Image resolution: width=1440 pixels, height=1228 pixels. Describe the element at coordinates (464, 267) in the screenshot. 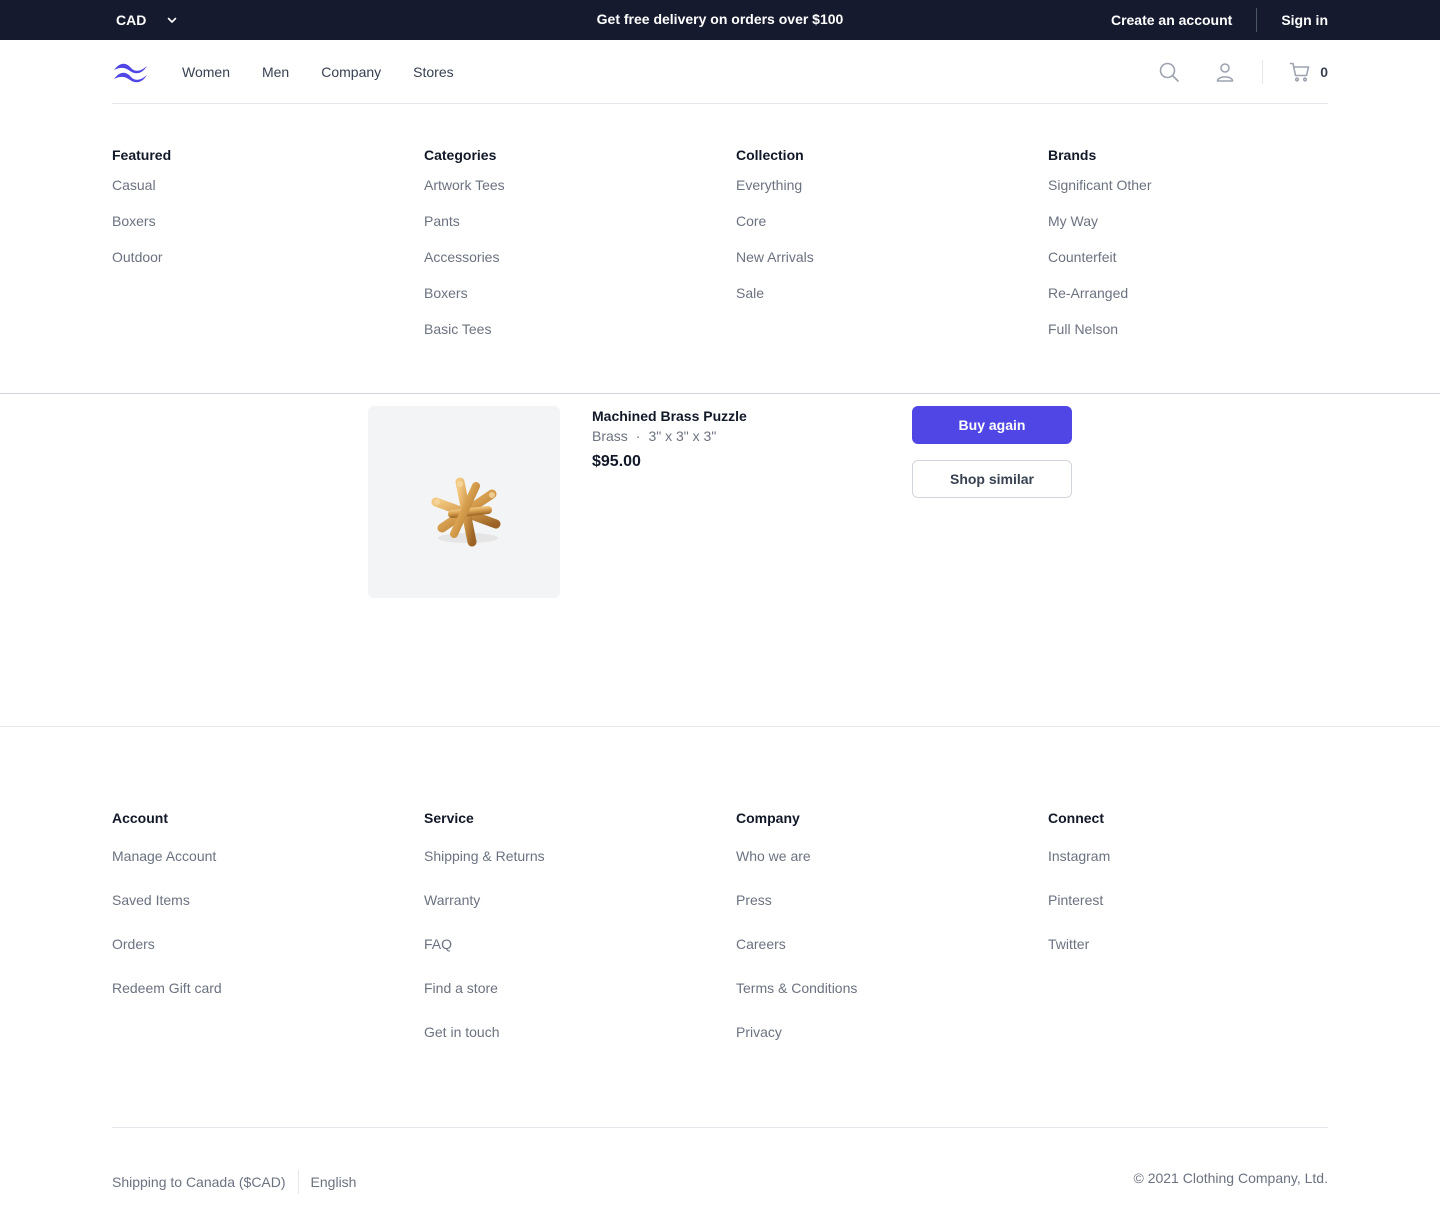

I see `menu-item: Accessories` at that location.